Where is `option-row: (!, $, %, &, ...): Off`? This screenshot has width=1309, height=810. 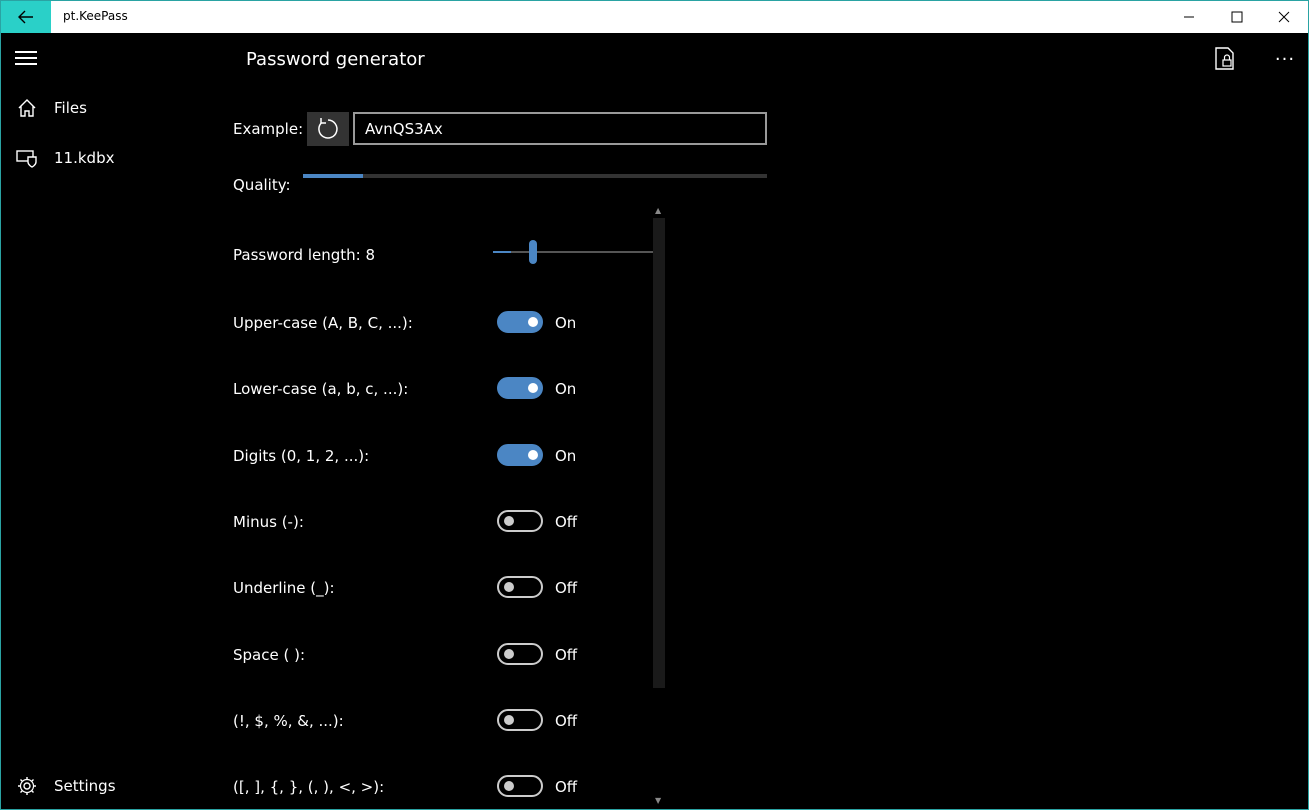 option-row: (!, $, %, &, ...): Off is located at coordinates (443, 721).